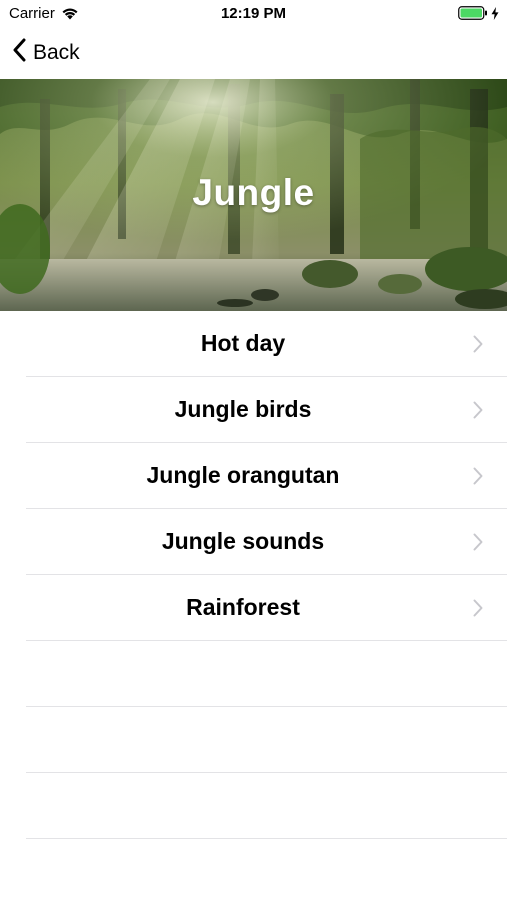  Describe the element at coordinates (253, 192) in the screenshot. I see `page-title: Jungle` at that location.